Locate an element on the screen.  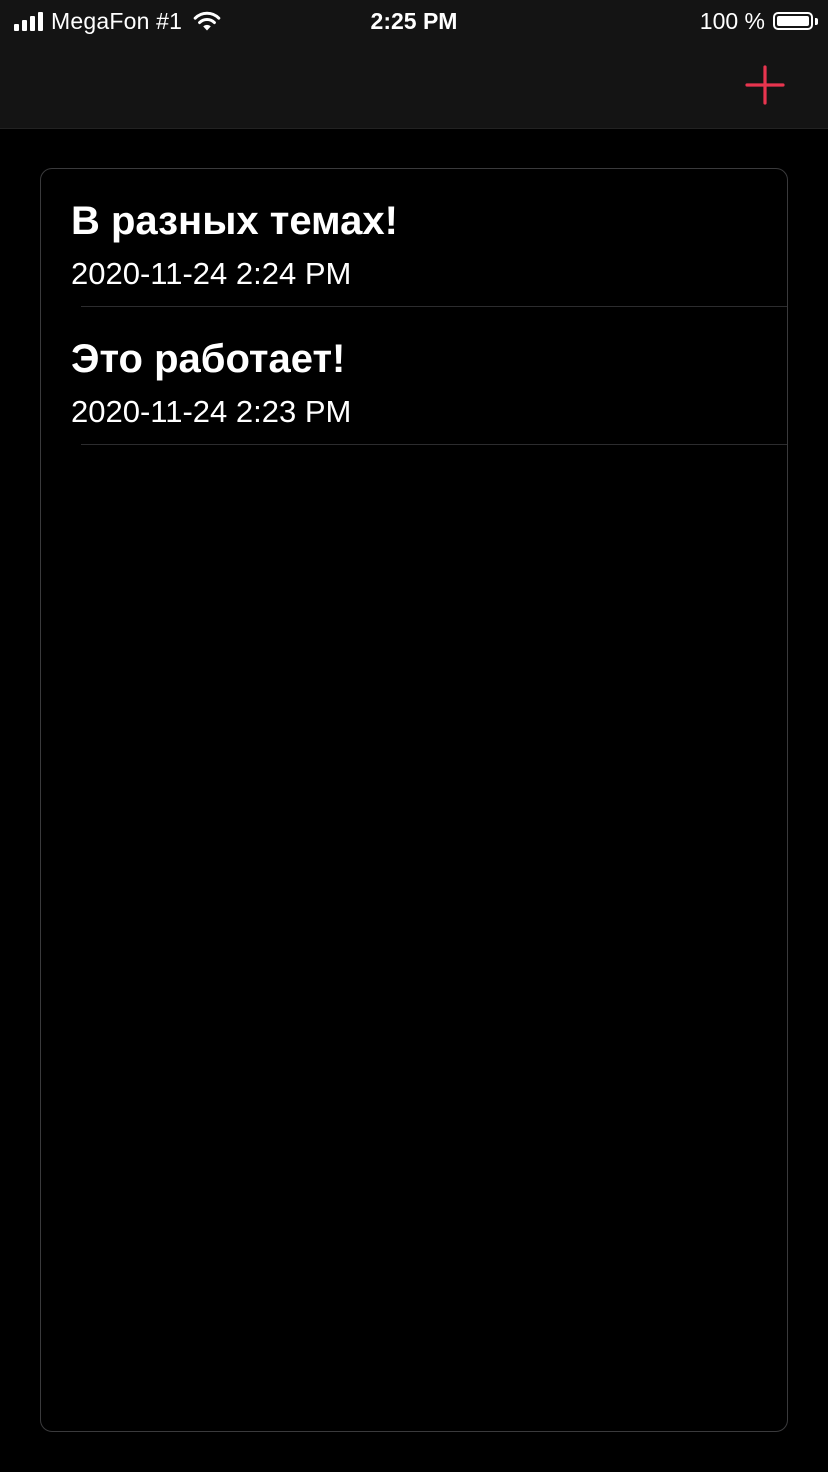
row-separator is located at coordinates (434, 444).